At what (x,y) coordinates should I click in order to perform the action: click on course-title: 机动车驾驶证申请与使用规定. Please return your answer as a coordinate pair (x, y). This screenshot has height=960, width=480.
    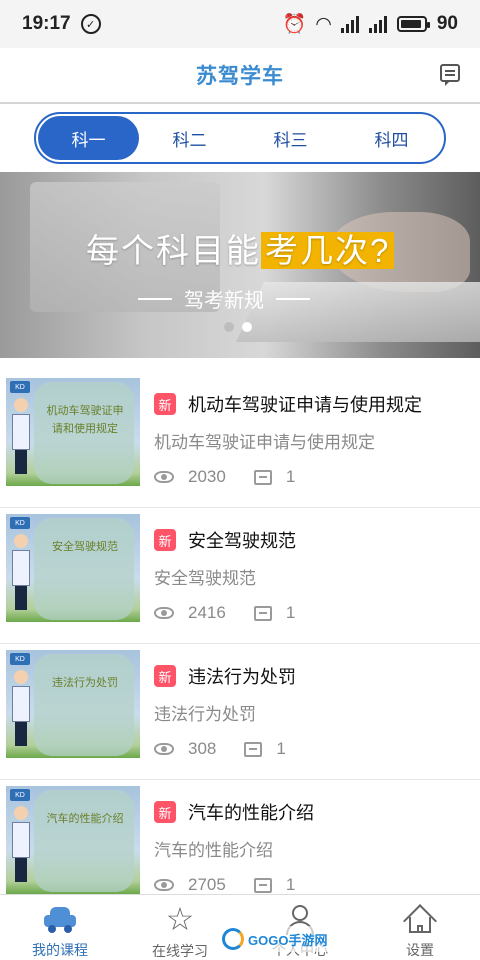
    Looking at the image, I should click on (305, 405).